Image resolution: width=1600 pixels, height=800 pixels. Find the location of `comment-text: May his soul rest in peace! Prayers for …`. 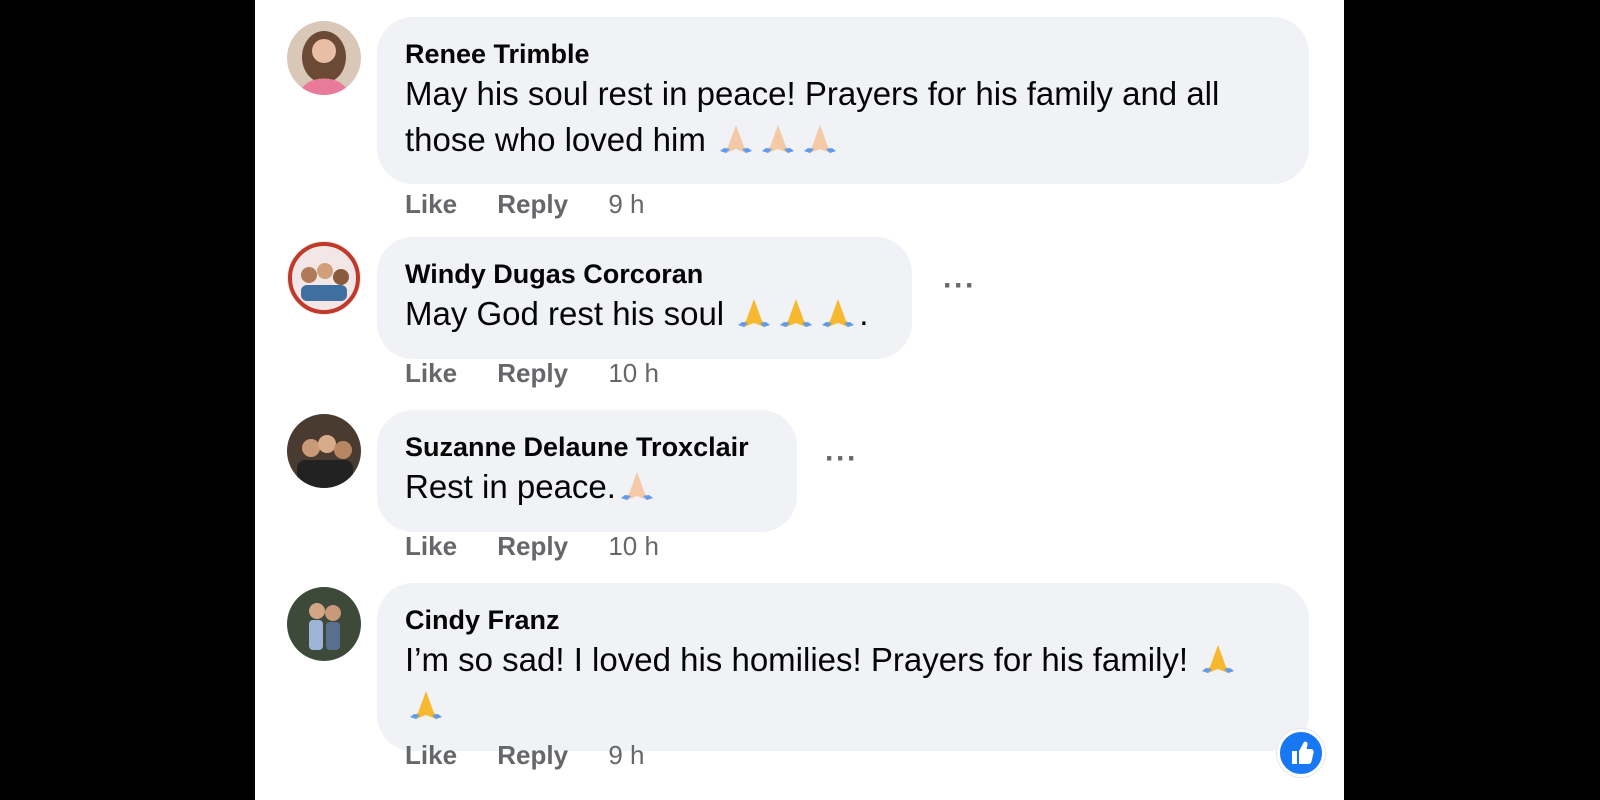

comment-text: May his soul rest in peace! Prayers for … is located at coordinates (812, 116).